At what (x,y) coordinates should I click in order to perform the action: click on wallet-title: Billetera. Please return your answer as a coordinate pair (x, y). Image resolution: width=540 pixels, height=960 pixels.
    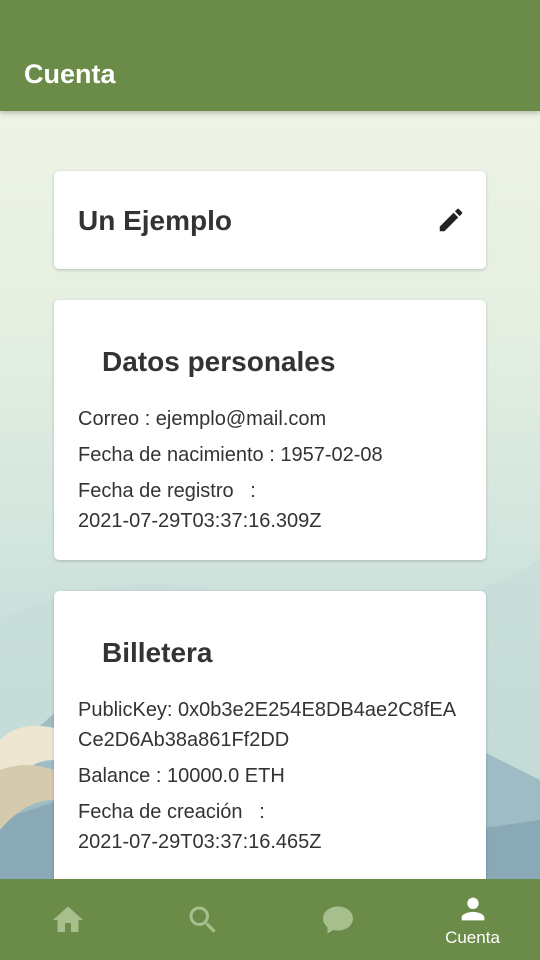
    Looking at the image, I should click on (157, 652).